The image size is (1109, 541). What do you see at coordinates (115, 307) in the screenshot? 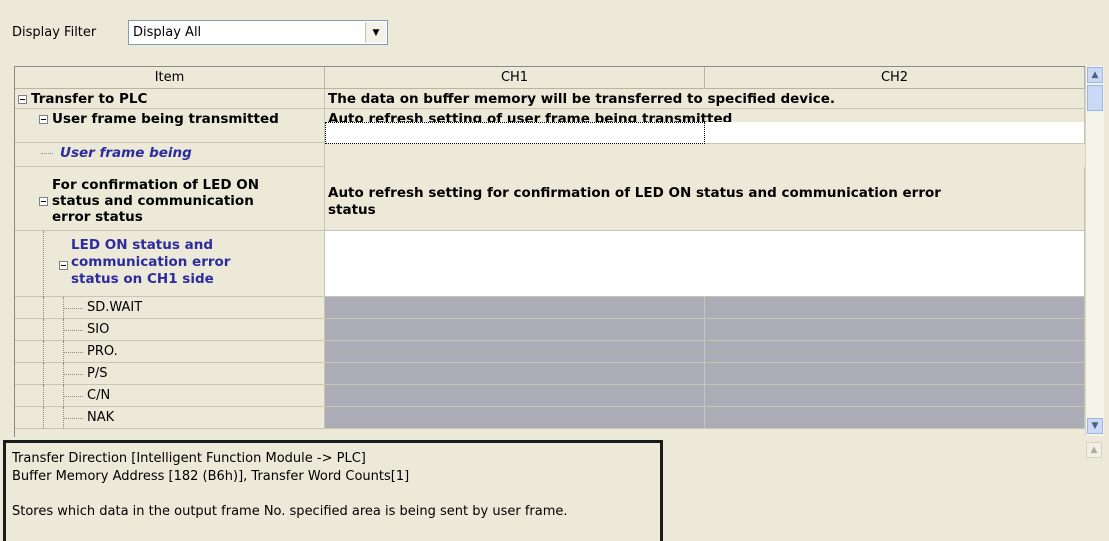
I see `leaf-label: SD.WAIT` at bounding box center [115, 307].